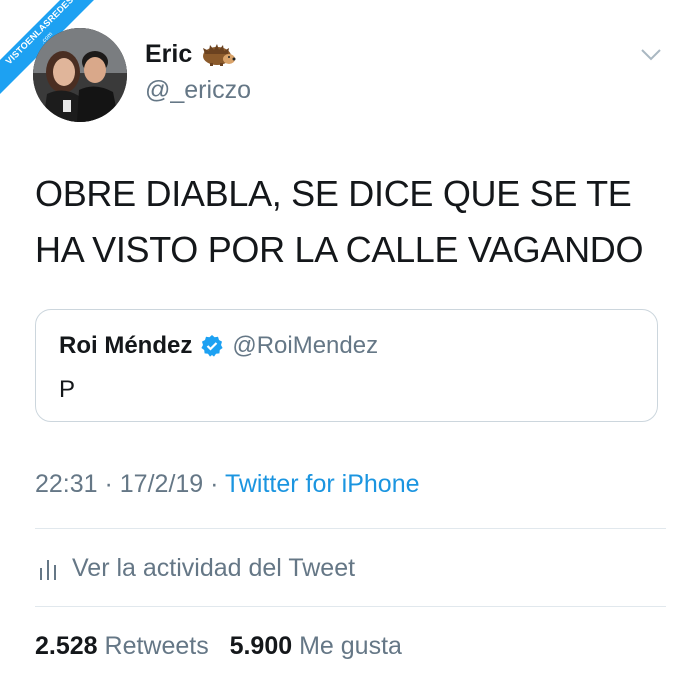 The height and width of the screenshot is (684, 700). I want to click on retweet-label: Retweets, so click(157, 646).